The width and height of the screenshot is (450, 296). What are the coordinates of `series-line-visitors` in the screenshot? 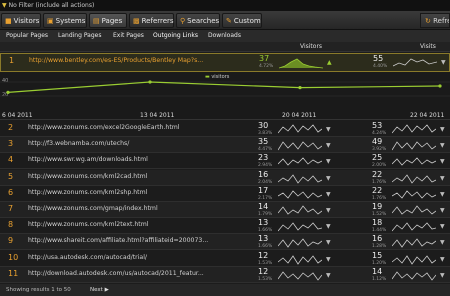 It's located at (224, 87).